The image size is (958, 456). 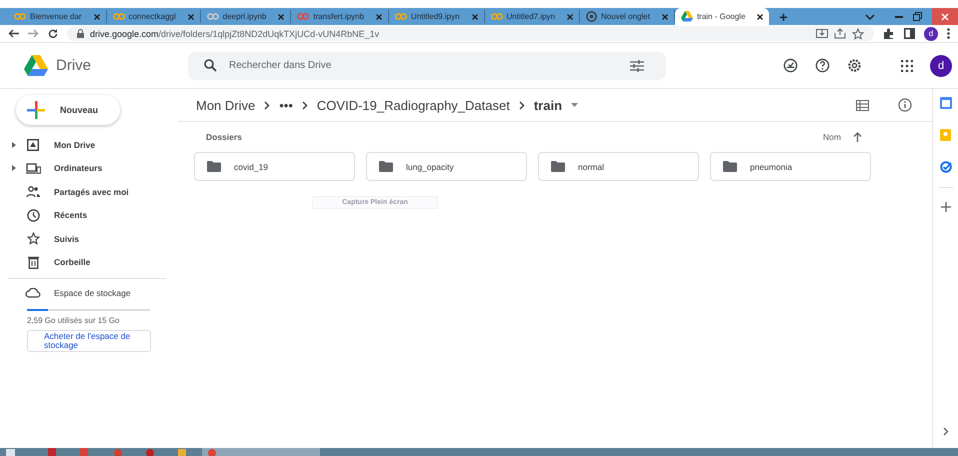 I want to click on side-panel-icon, so click(x=909, y=33).